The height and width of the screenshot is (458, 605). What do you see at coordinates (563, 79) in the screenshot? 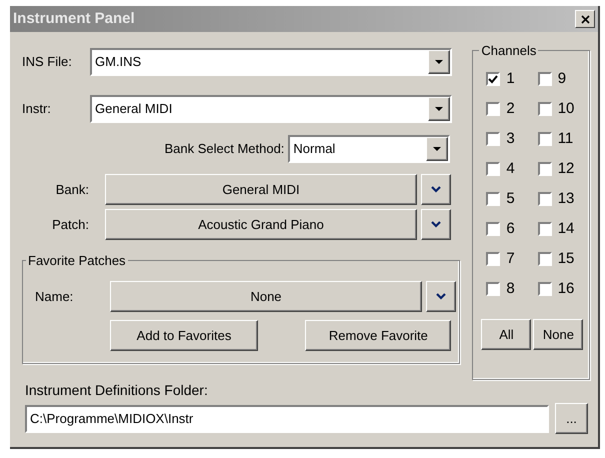
I see `channel-checkbox: 9` at bounding box center [563, 79].